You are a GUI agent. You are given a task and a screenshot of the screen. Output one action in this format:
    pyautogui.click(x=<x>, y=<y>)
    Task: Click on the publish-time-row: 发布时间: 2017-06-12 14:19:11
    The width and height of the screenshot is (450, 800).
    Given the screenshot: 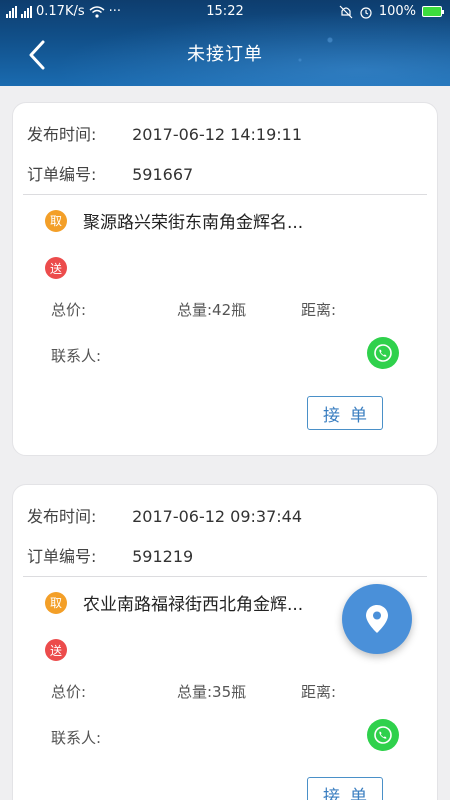 What is the action you would take?
    pyautogui.click(x=164, y=133)
    